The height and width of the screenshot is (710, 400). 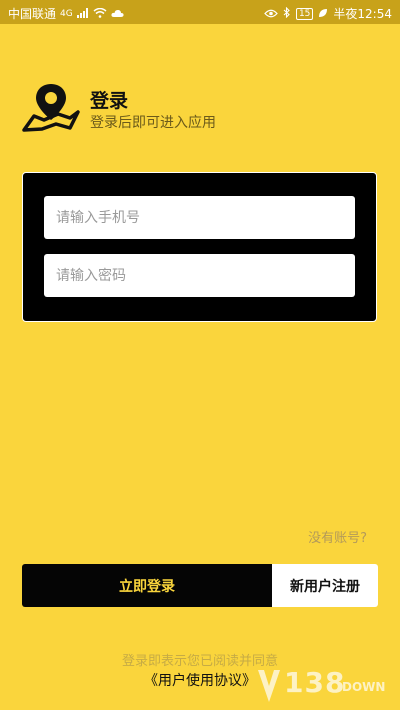 What do you see at coordinates (364, 687) in the screenshot?
I see `watermark-text: DOWN` at bounding box center [364, 687].